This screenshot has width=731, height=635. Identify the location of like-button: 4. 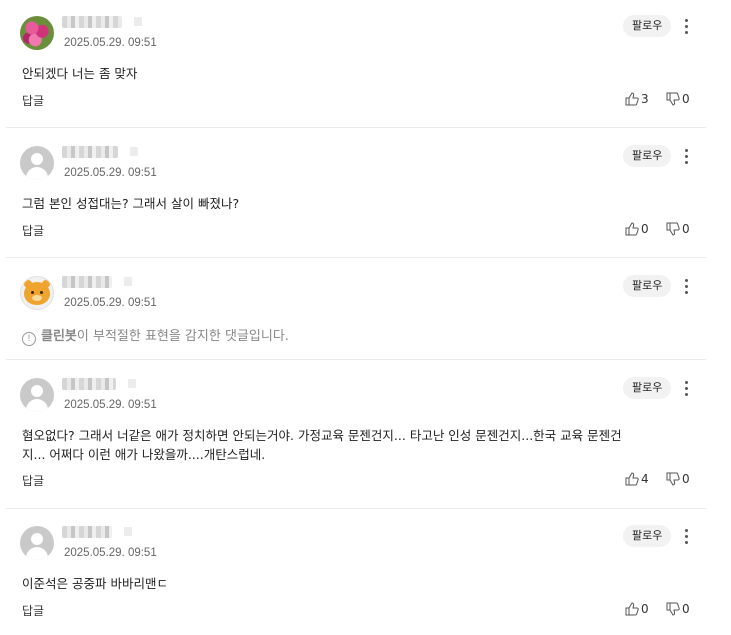
(637, 479).